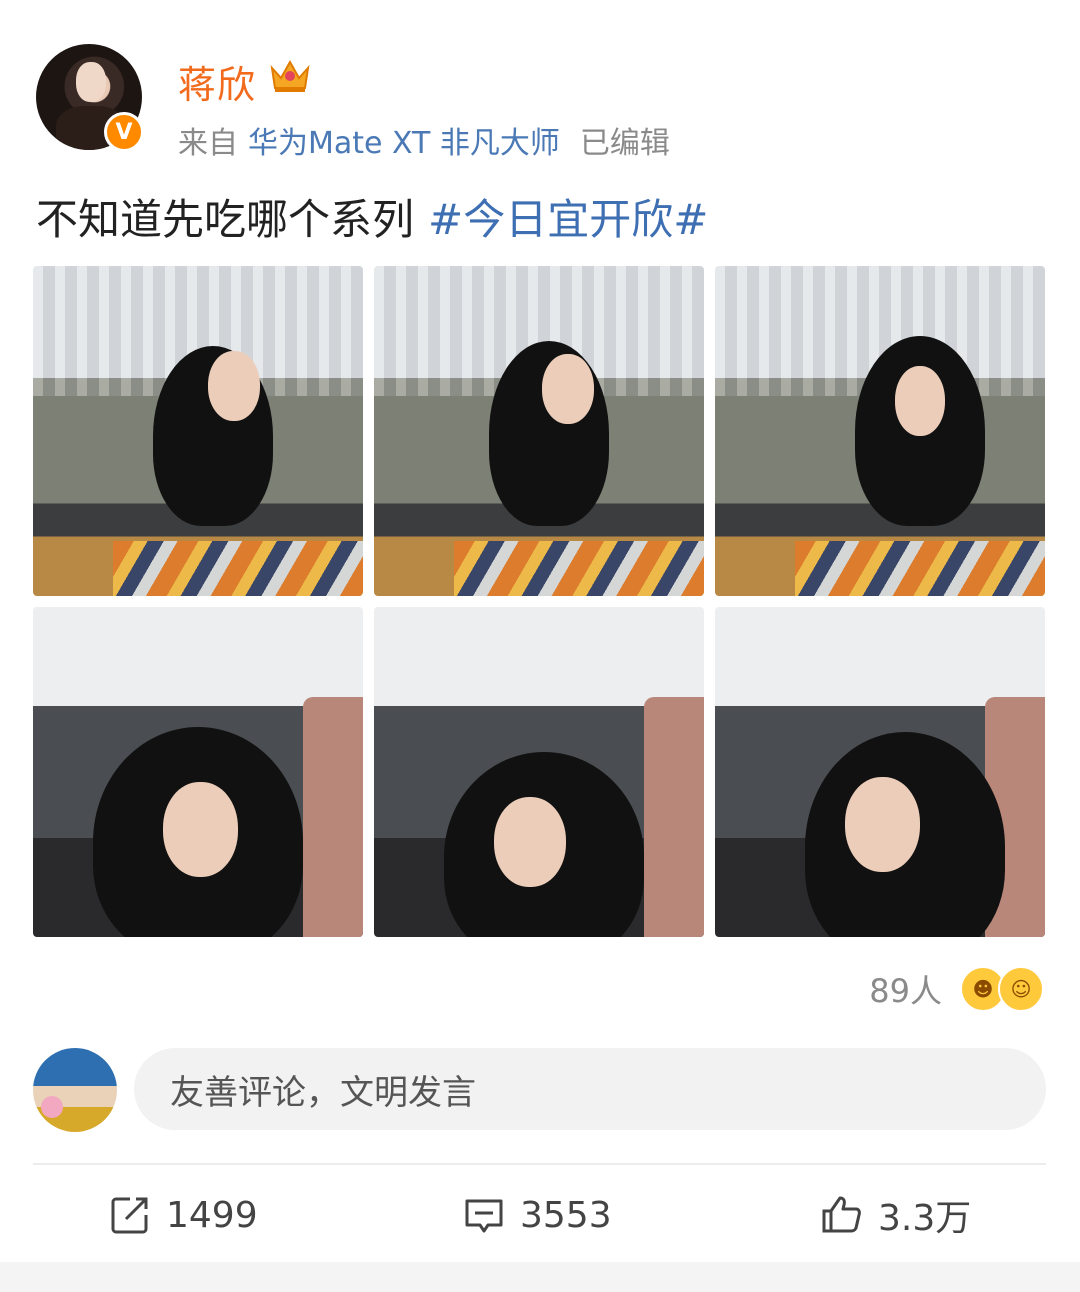  Describe the element at coordinates (212, 1215) in the screenshot. I see `repost-count: 1499` at that location.